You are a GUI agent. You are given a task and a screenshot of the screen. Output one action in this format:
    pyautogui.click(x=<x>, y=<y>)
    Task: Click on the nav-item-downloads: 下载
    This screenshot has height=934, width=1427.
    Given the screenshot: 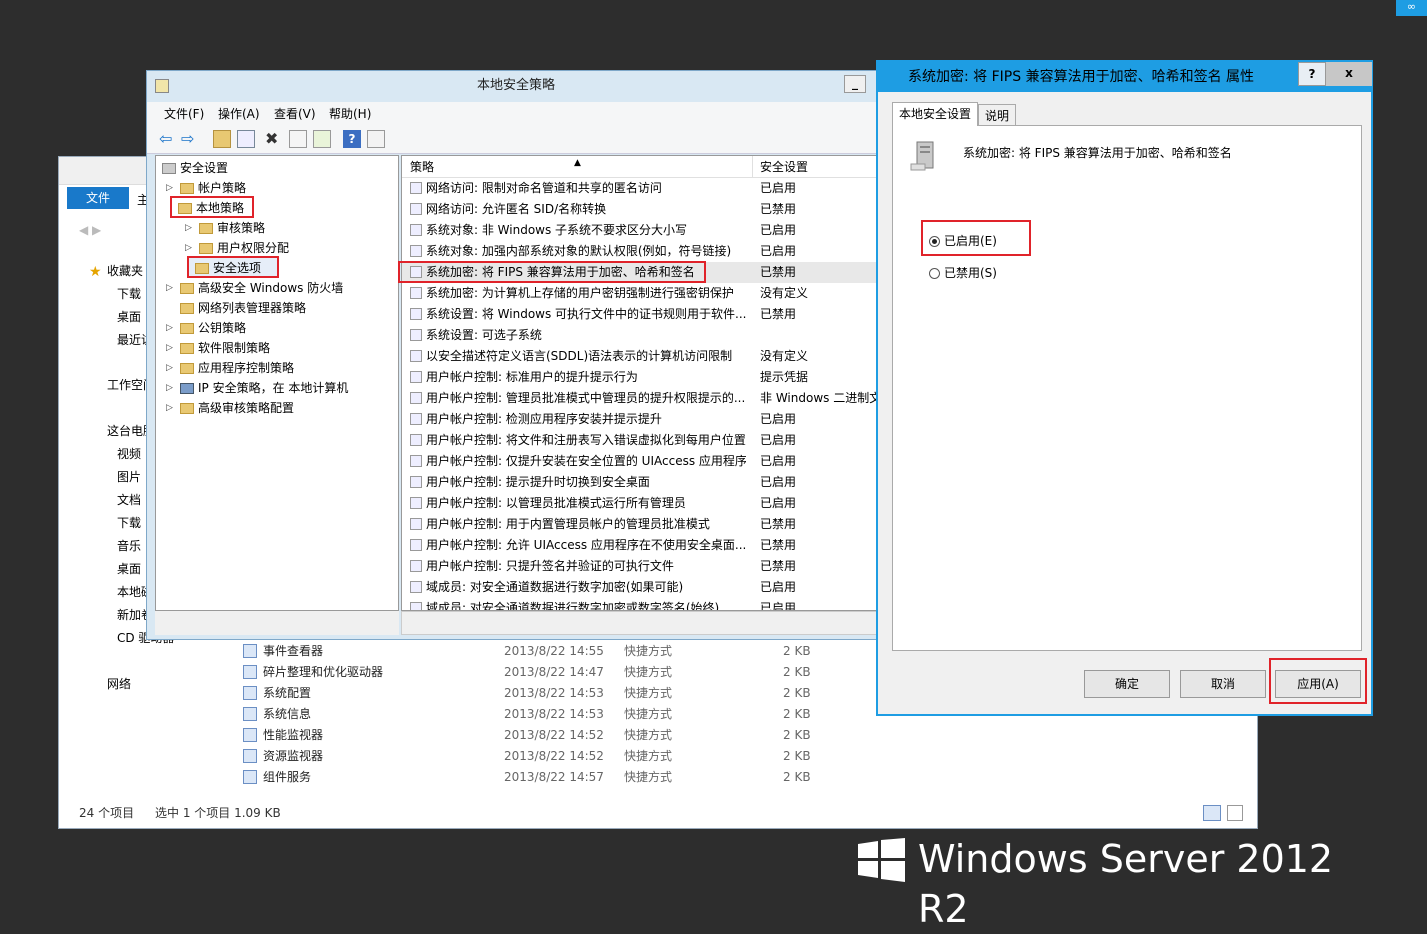 What is the action you would take?
    pyautogui.click(x=129, y=294)
    